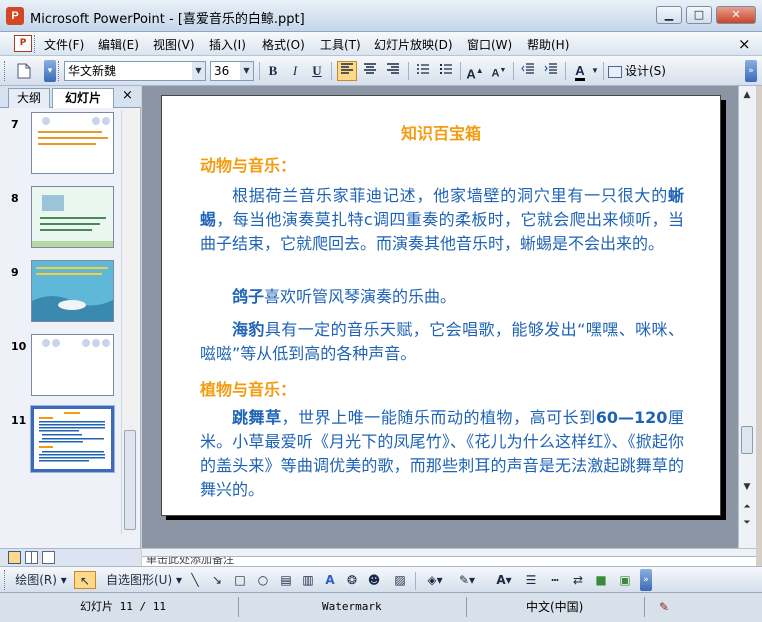  What do you see at coordinates (504, 580) in the screenshot?
I see `font-color-draw-icon: A▾` at bounding box center [504, 580].